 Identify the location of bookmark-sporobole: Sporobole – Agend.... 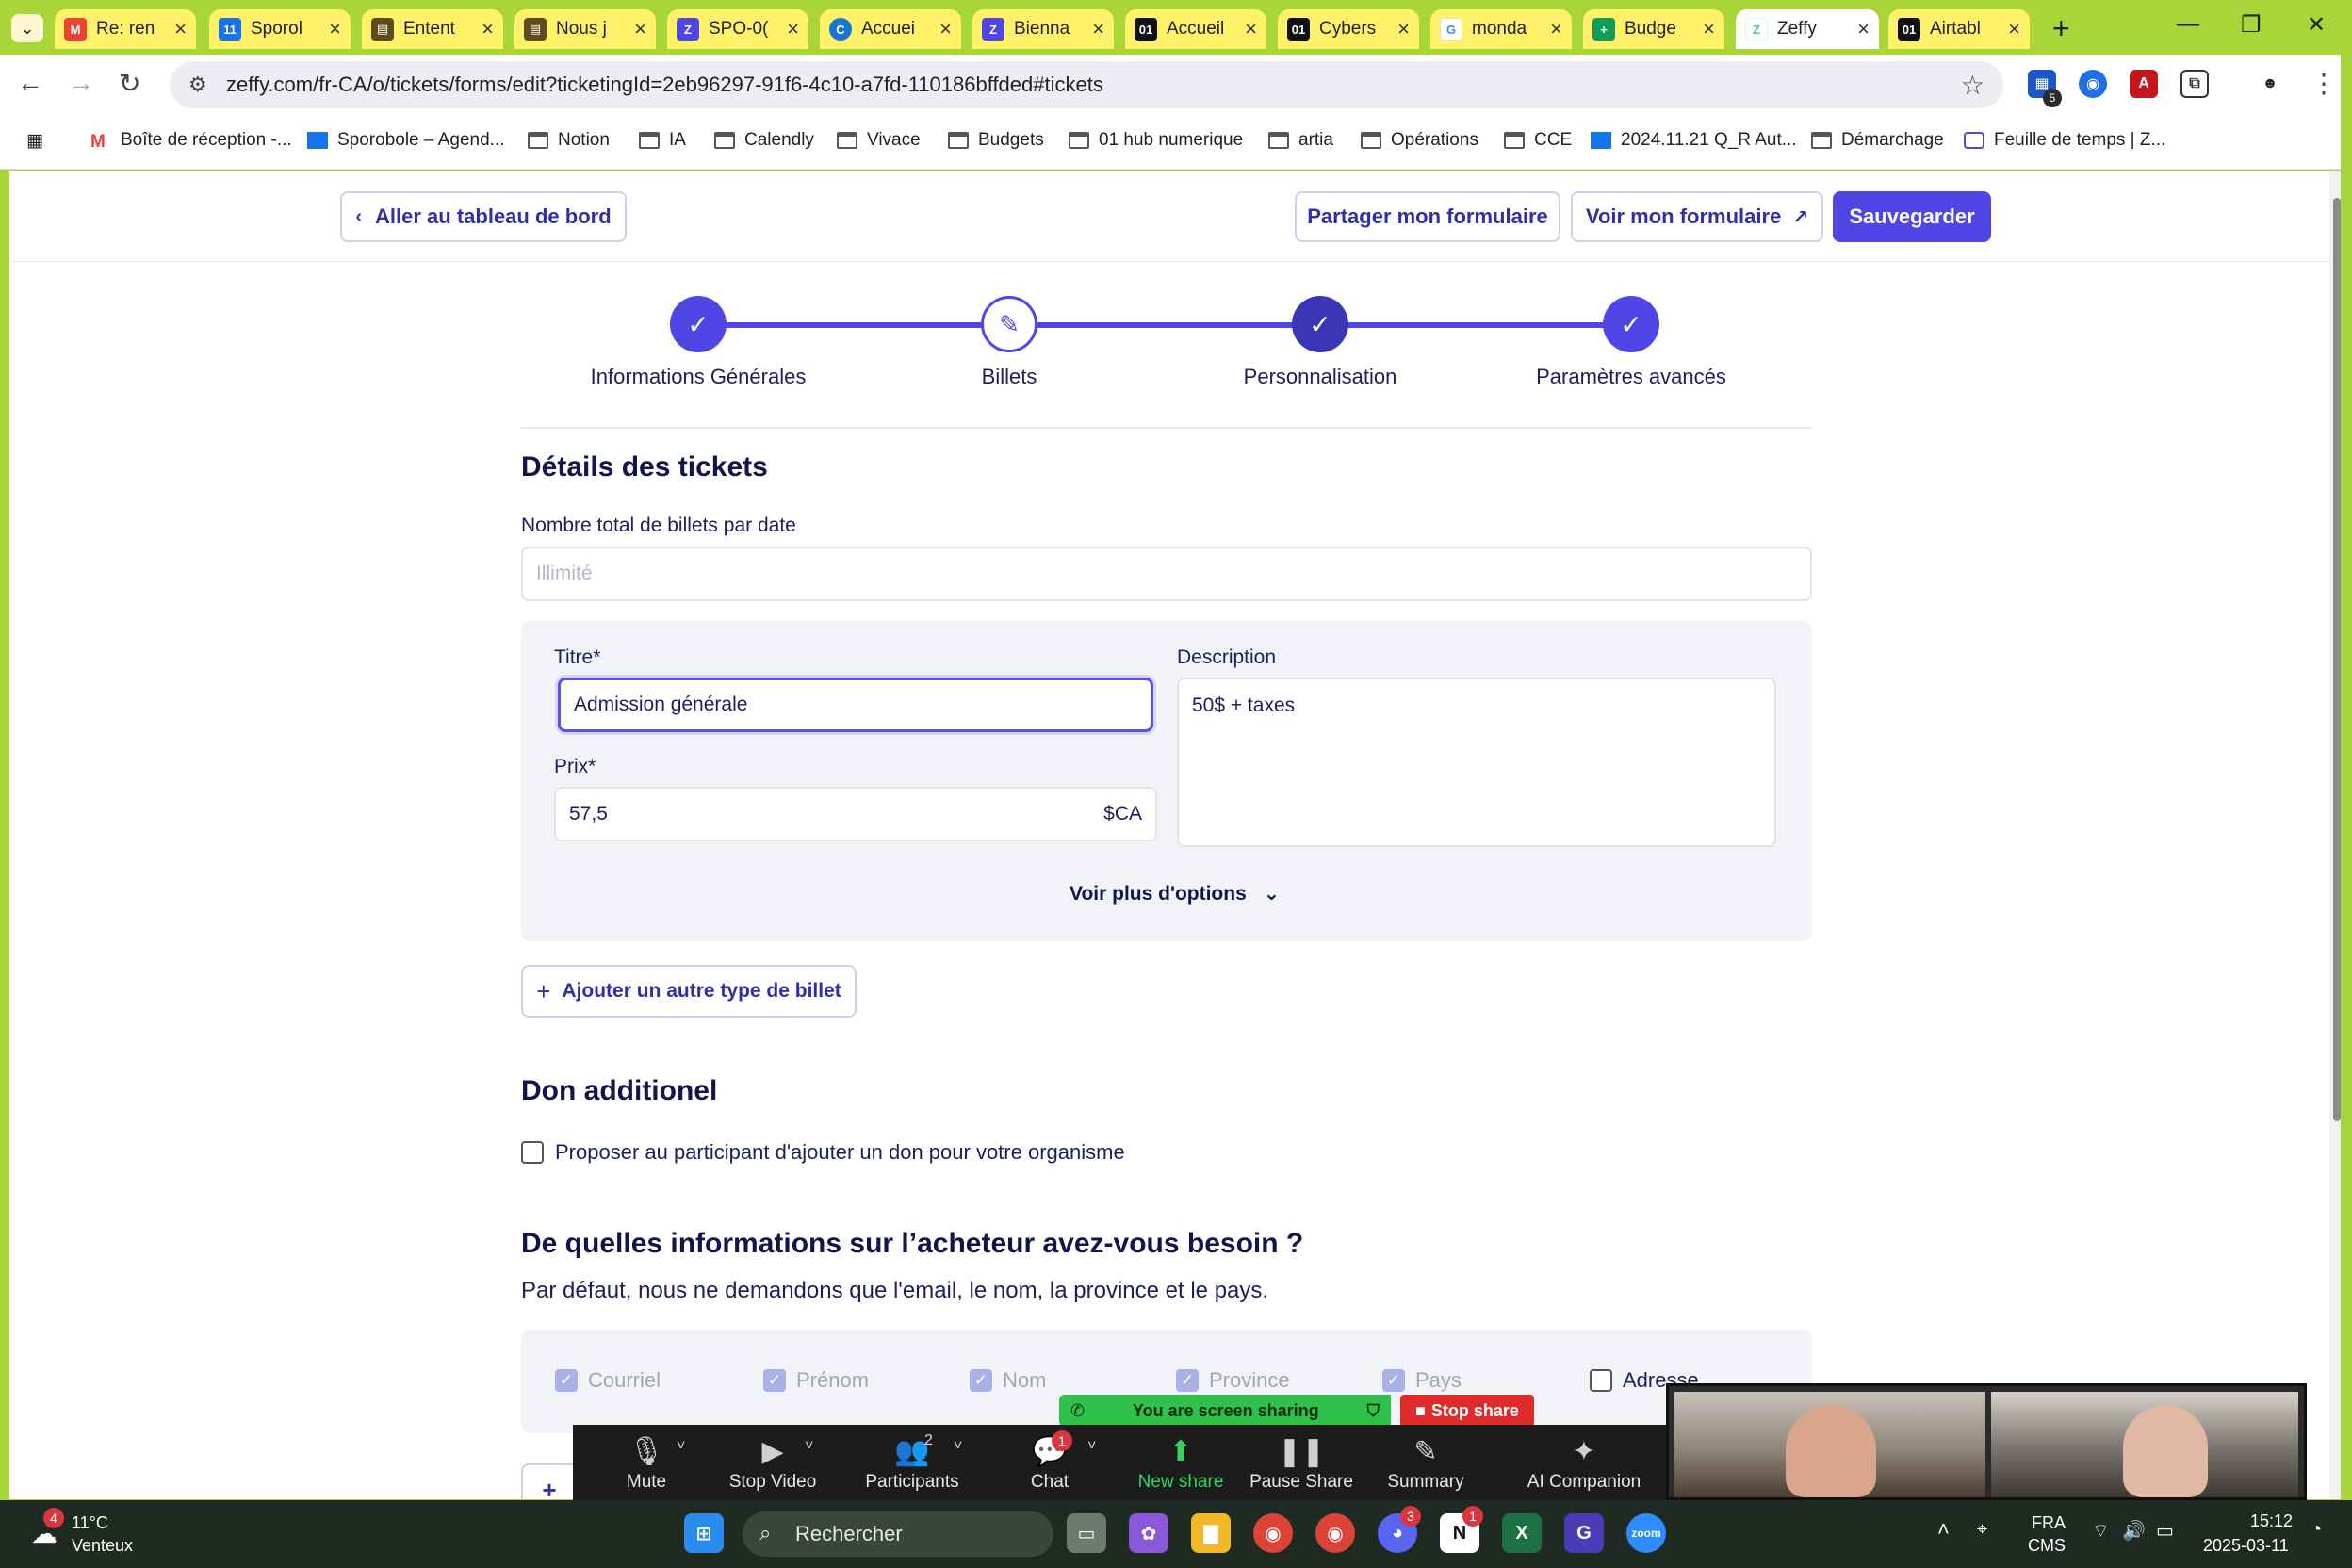
(406, 140).